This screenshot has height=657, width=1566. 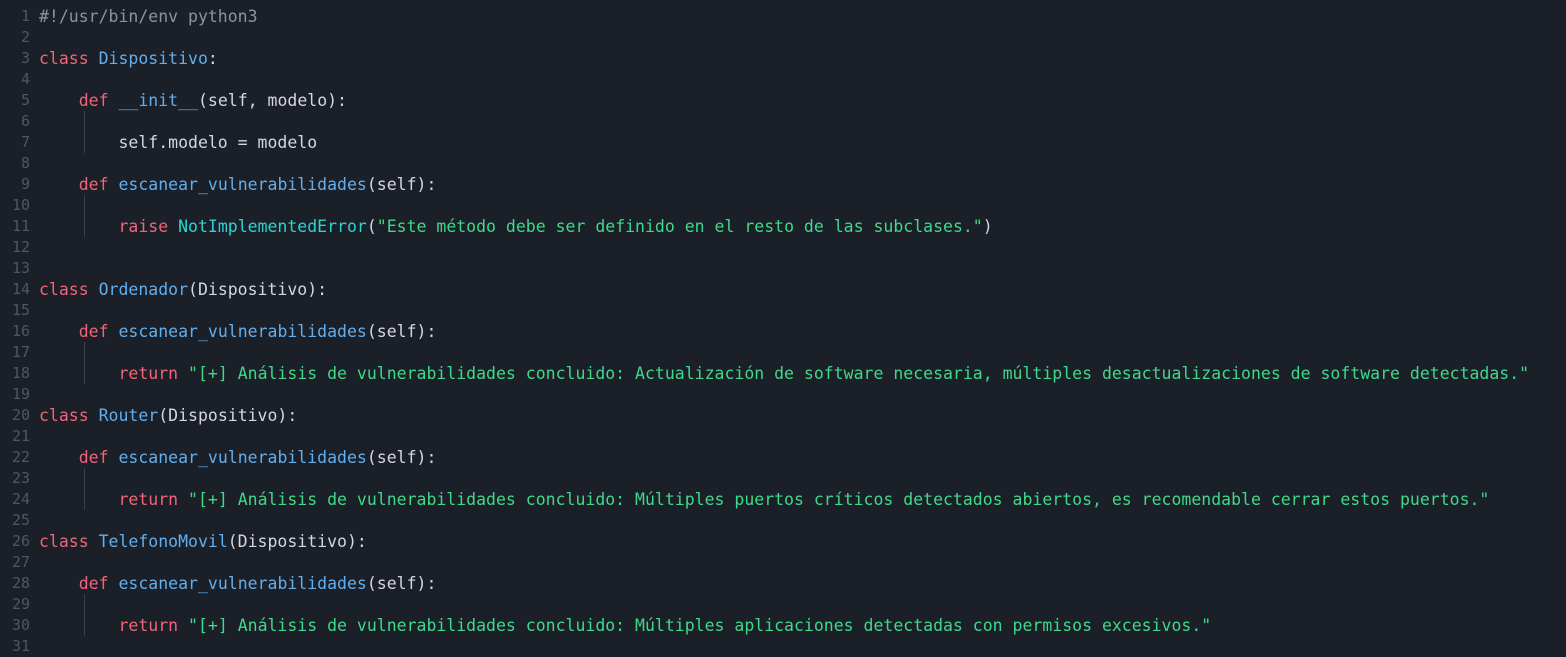 I want to click on code-line: 21, so click(x=783, y=436).